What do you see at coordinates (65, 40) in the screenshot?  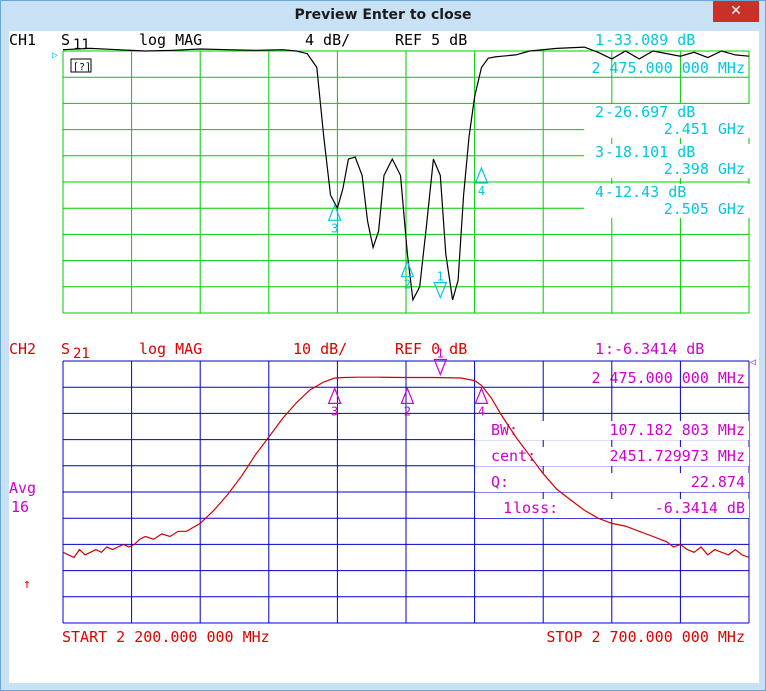 I see `ch1-param: S` at bounding box center [65, 40].